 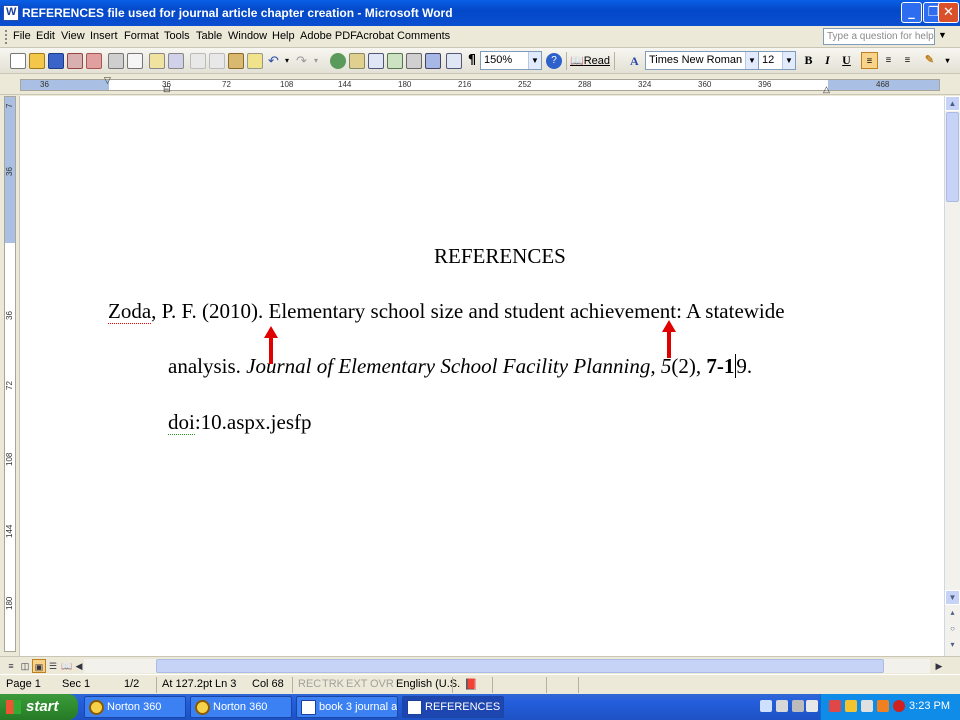 I want to click on new-document-icon, so click(x=18, y=61).